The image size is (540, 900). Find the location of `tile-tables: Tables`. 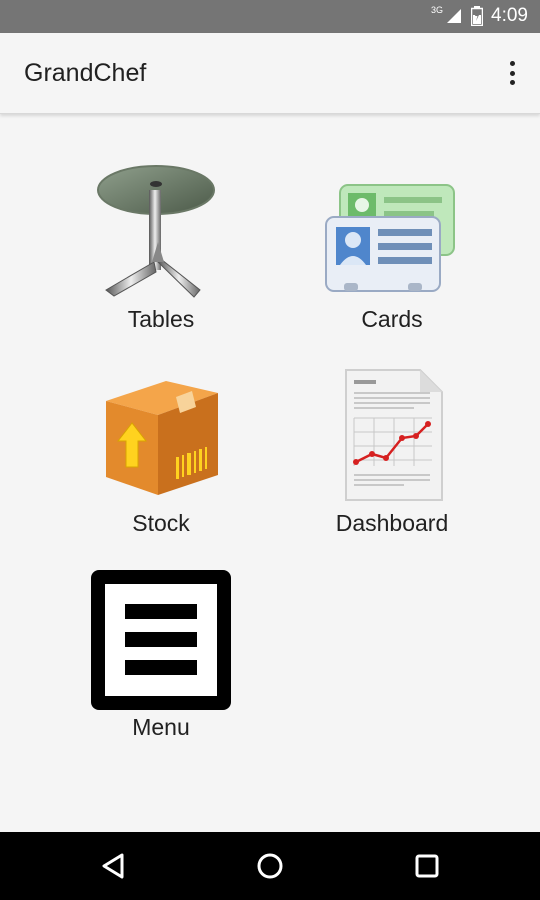

tile-tables: Tables is located at coordinates (161, 255).